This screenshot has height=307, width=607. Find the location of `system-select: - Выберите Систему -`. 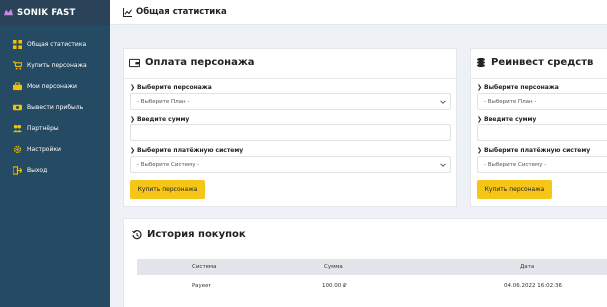

system-select: - Выберите Систему - is located at coordinates (290, 164).